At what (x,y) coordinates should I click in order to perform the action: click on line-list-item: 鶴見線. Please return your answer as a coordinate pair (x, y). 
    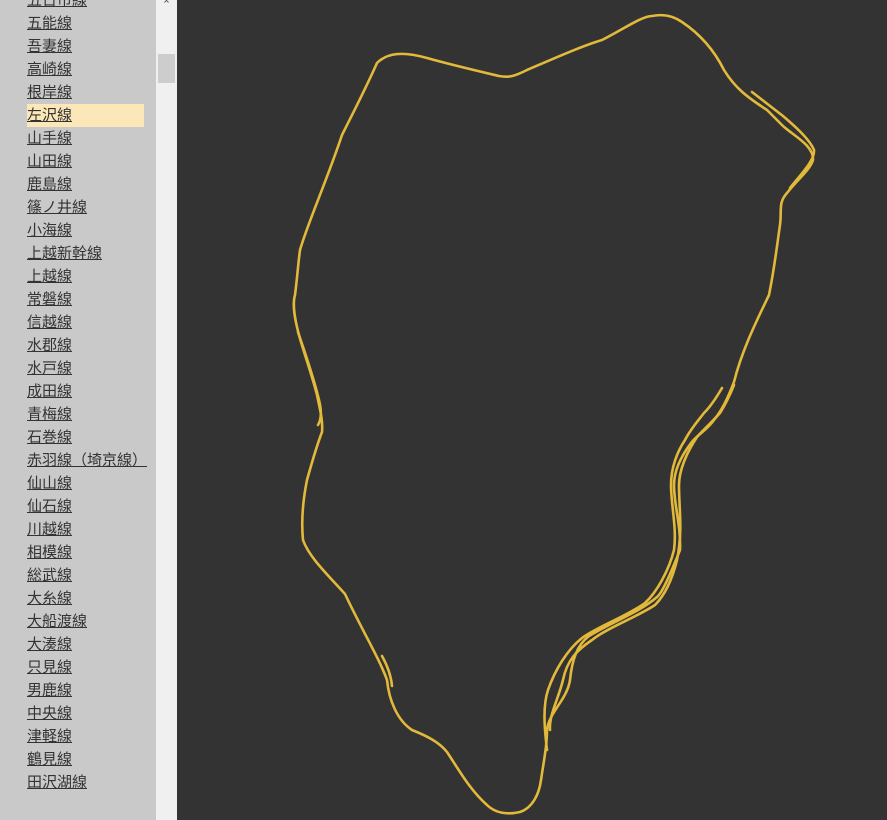
    Looking at the image, I should click on (85, 759).